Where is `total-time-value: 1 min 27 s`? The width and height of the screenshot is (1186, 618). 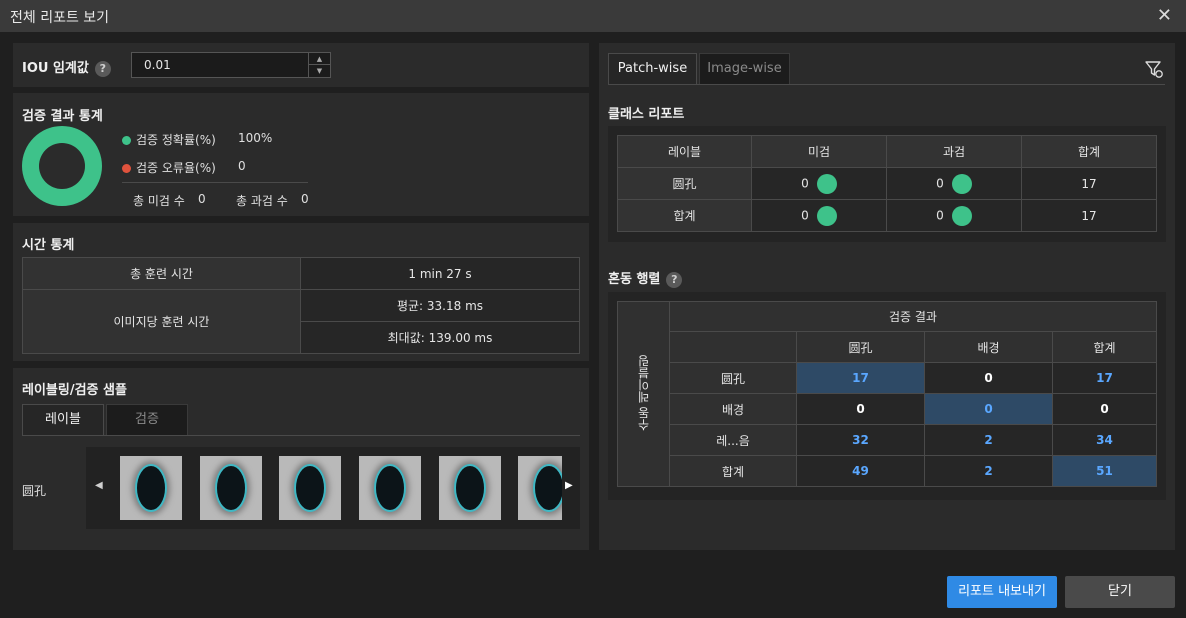
total-time-value: 1 min 27 s is located at coordinates (440, 273).